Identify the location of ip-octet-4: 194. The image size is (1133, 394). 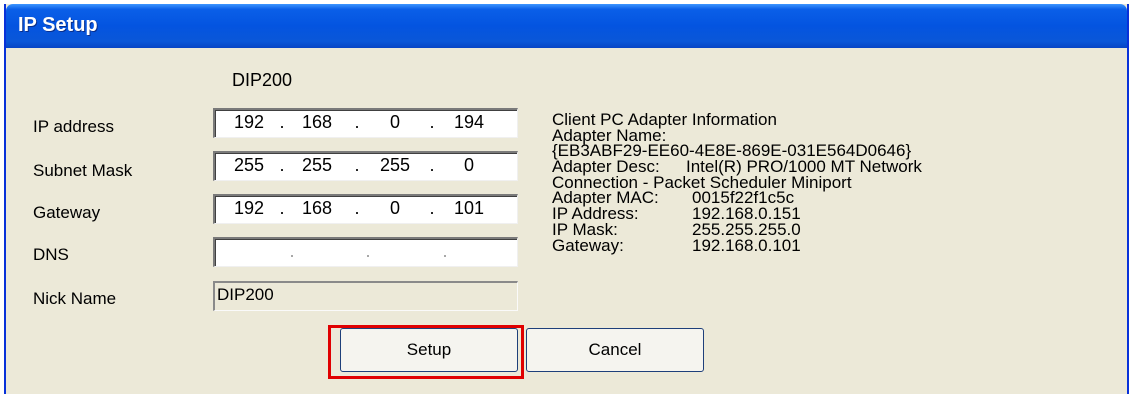
(469, 122).